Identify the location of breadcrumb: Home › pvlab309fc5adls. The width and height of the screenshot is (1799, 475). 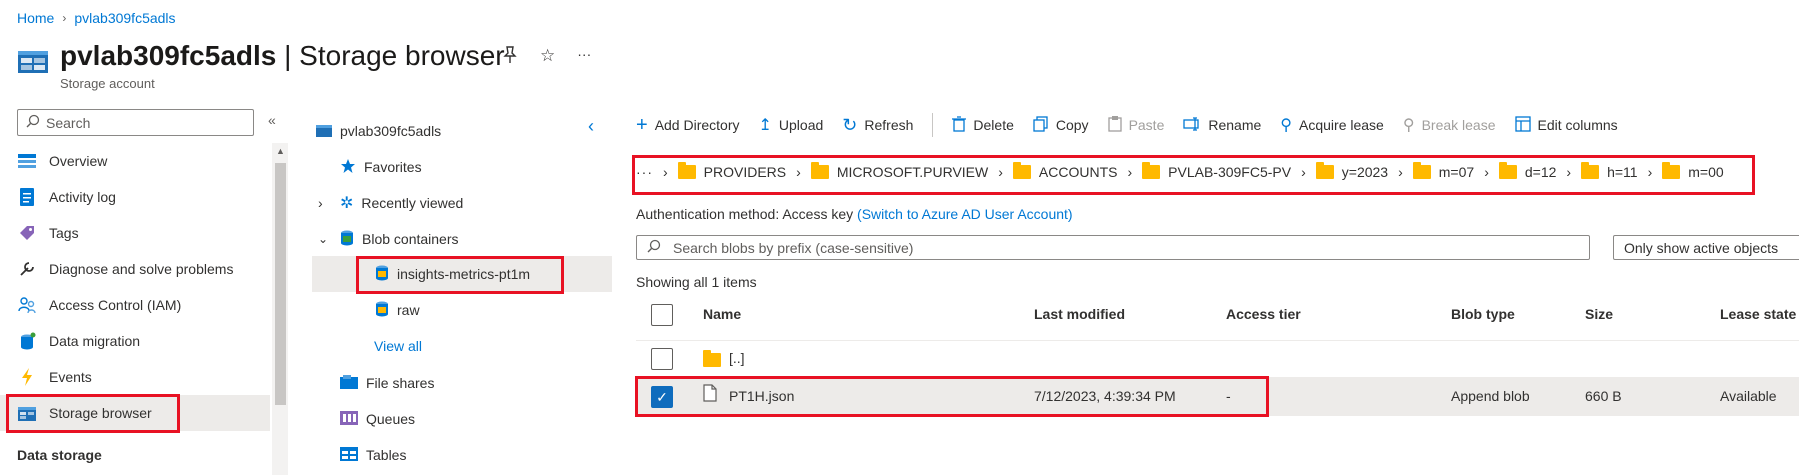
(96, 18).